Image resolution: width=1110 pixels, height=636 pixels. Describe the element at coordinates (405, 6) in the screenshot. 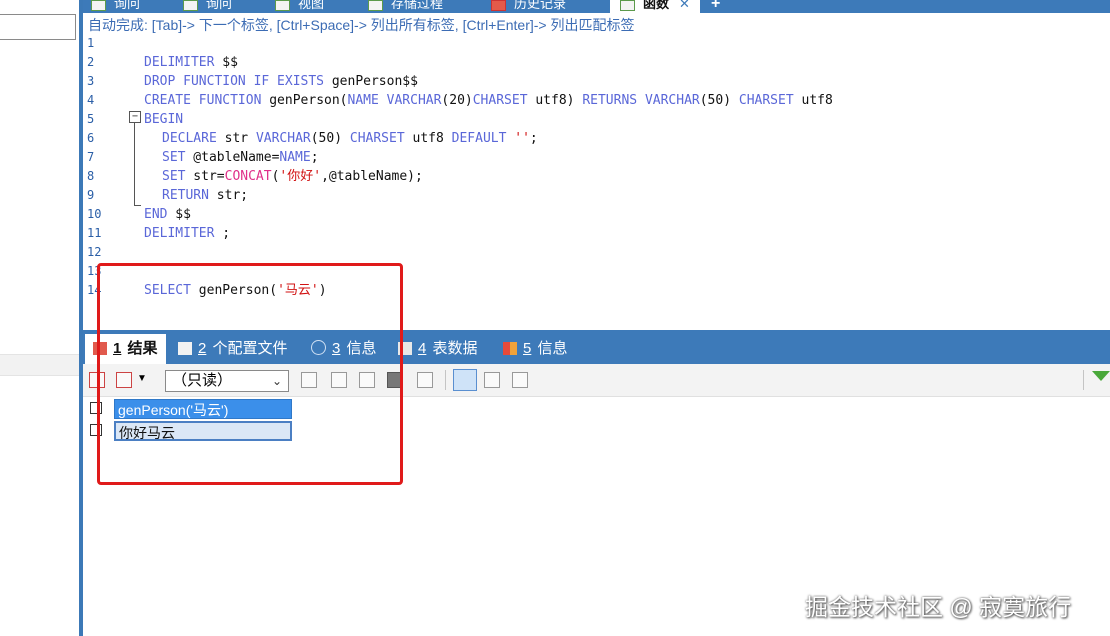

I see `tab-procedure: 存储过程` at that location.